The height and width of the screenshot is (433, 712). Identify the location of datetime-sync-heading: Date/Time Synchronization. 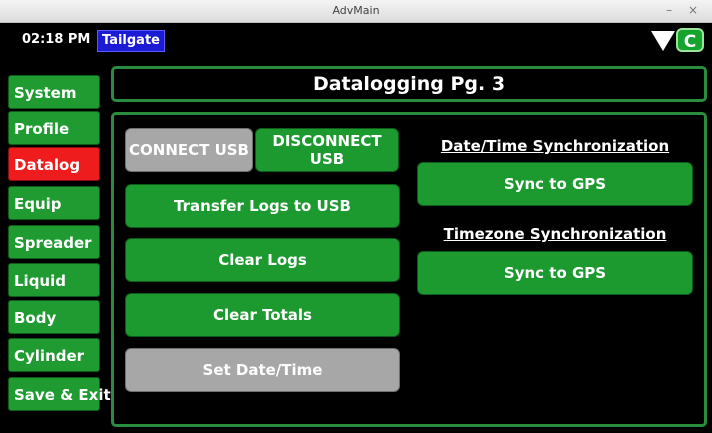
(555, 146).